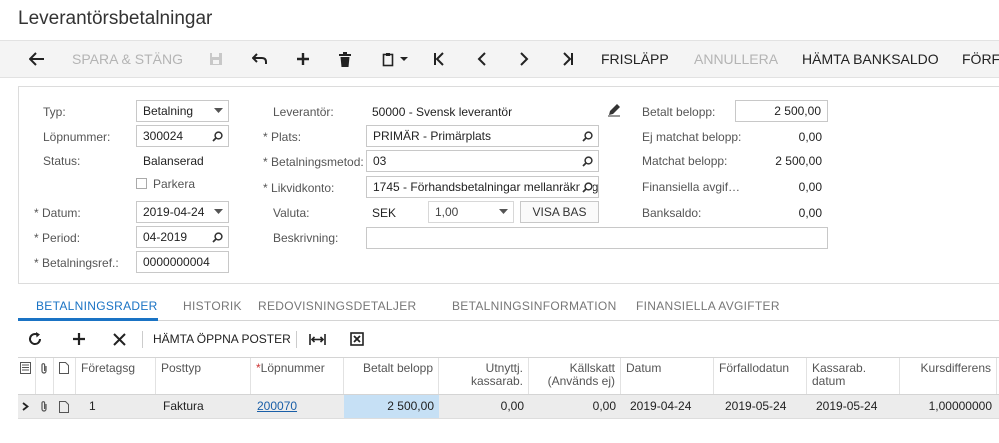 Image resolution: width=999 pixels, height=443 pixels. Describe the element at coordinates (182, 262) in the screenshot. I see `payment-ref-field: 0000000004` at that location.